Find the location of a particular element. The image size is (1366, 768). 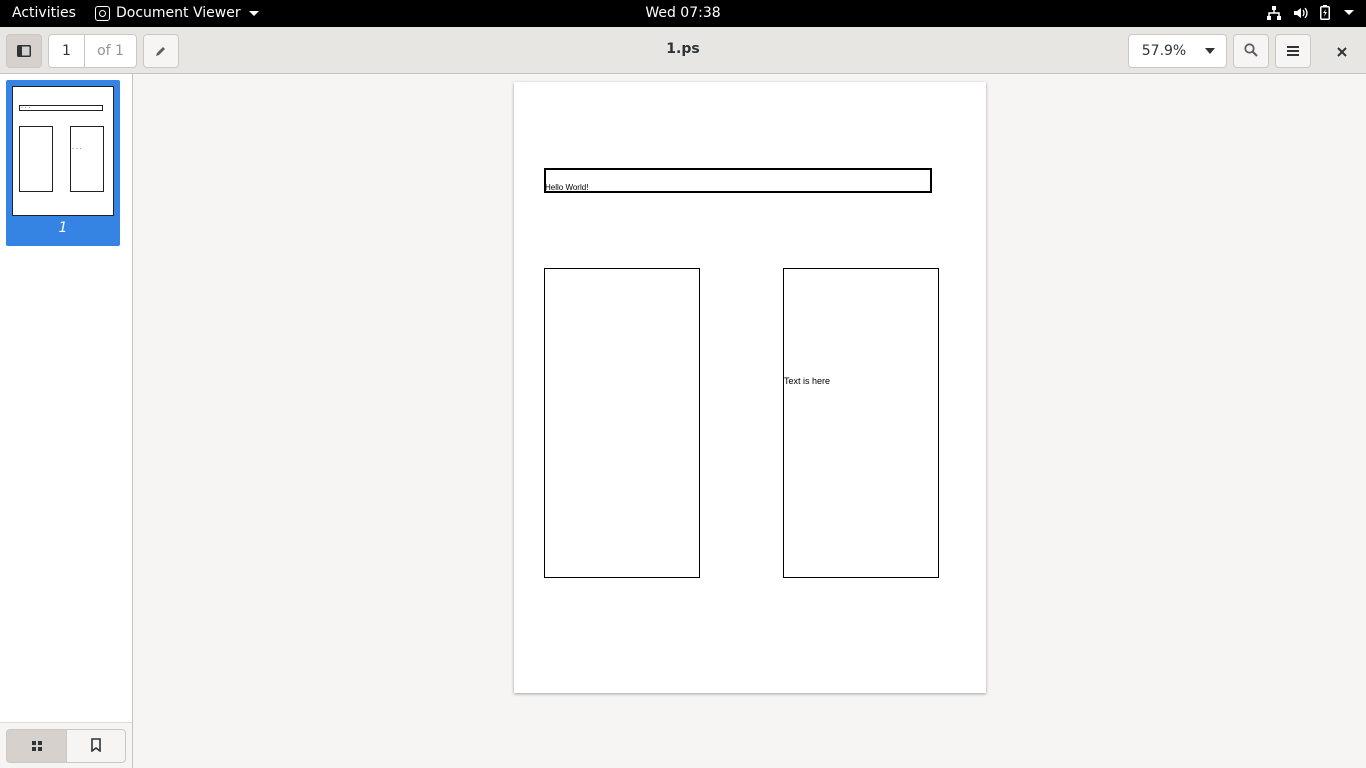

battery-icon is located at coordinates (1325, 12).